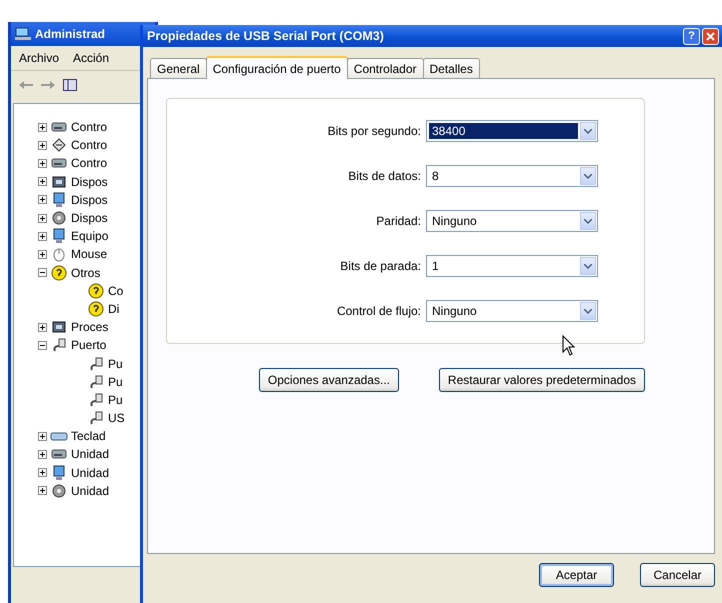 The height and width of the screenshot is (603, 722). What do you see at coordinates (451, 68) in the screenshot?
I see `tab: Detalles` at bounding box center [451, 68].